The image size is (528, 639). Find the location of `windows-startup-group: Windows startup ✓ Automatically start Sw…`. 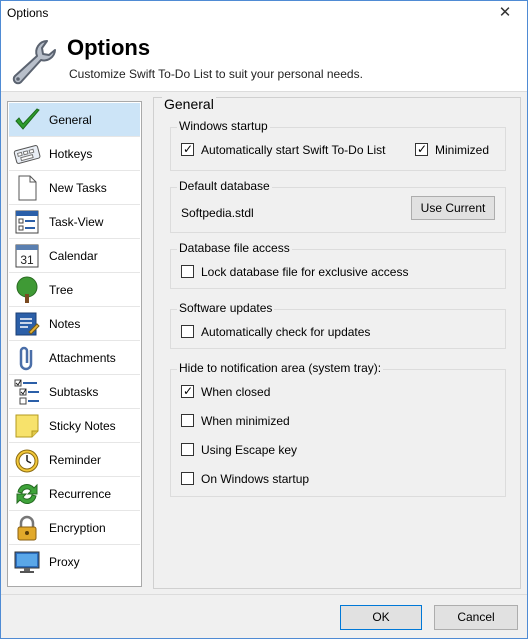

windows-startup-group: Windows startup ✓ Automatically start Sw… is located at coordinates (338, 145).